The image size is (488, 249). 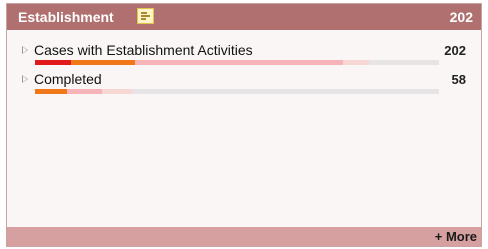 I want to click on panel-title: Establishment, so click(x=66, y=17).